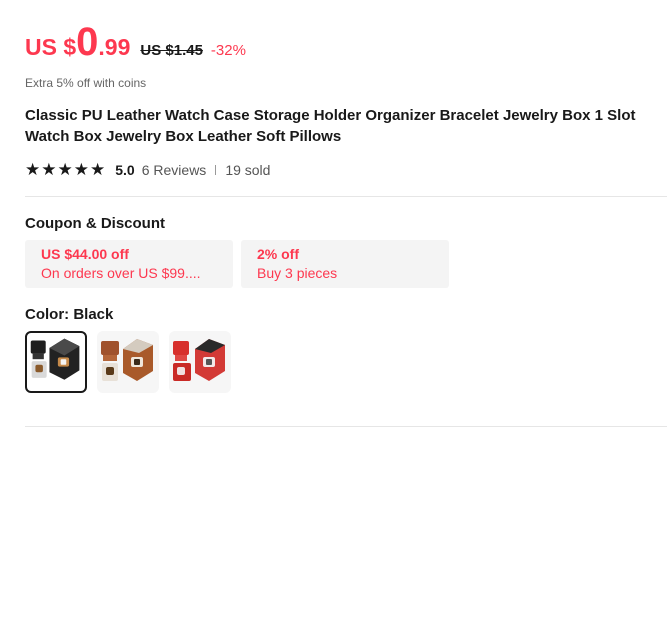  I want to click on color-swatch-red, so click(200, 362).